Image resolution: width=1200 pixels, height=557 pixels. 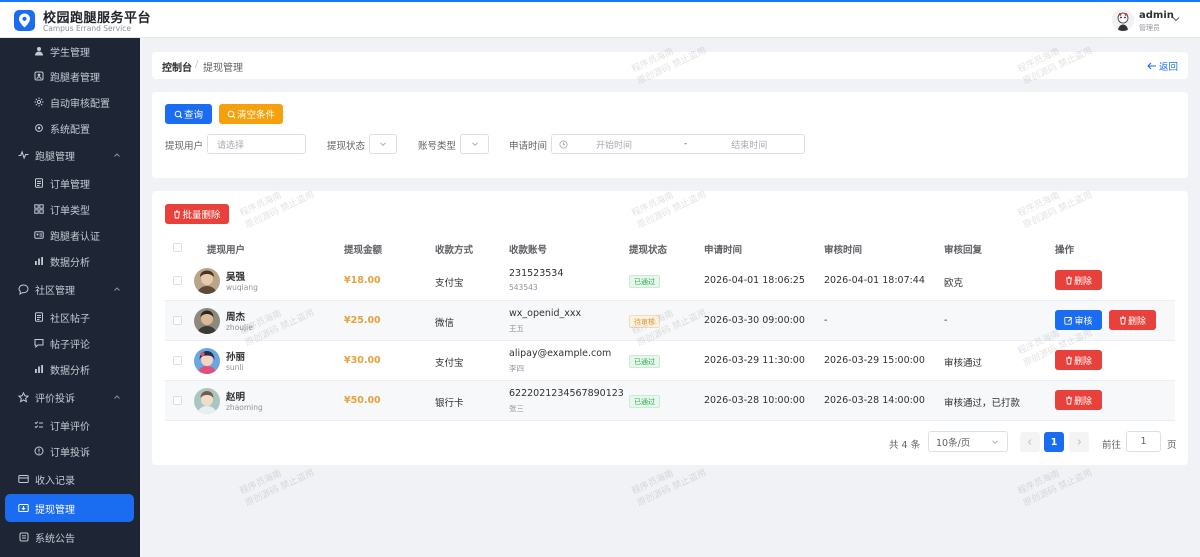 I want to click on page-size-select: 10条/页, so click(x=968, y=441).